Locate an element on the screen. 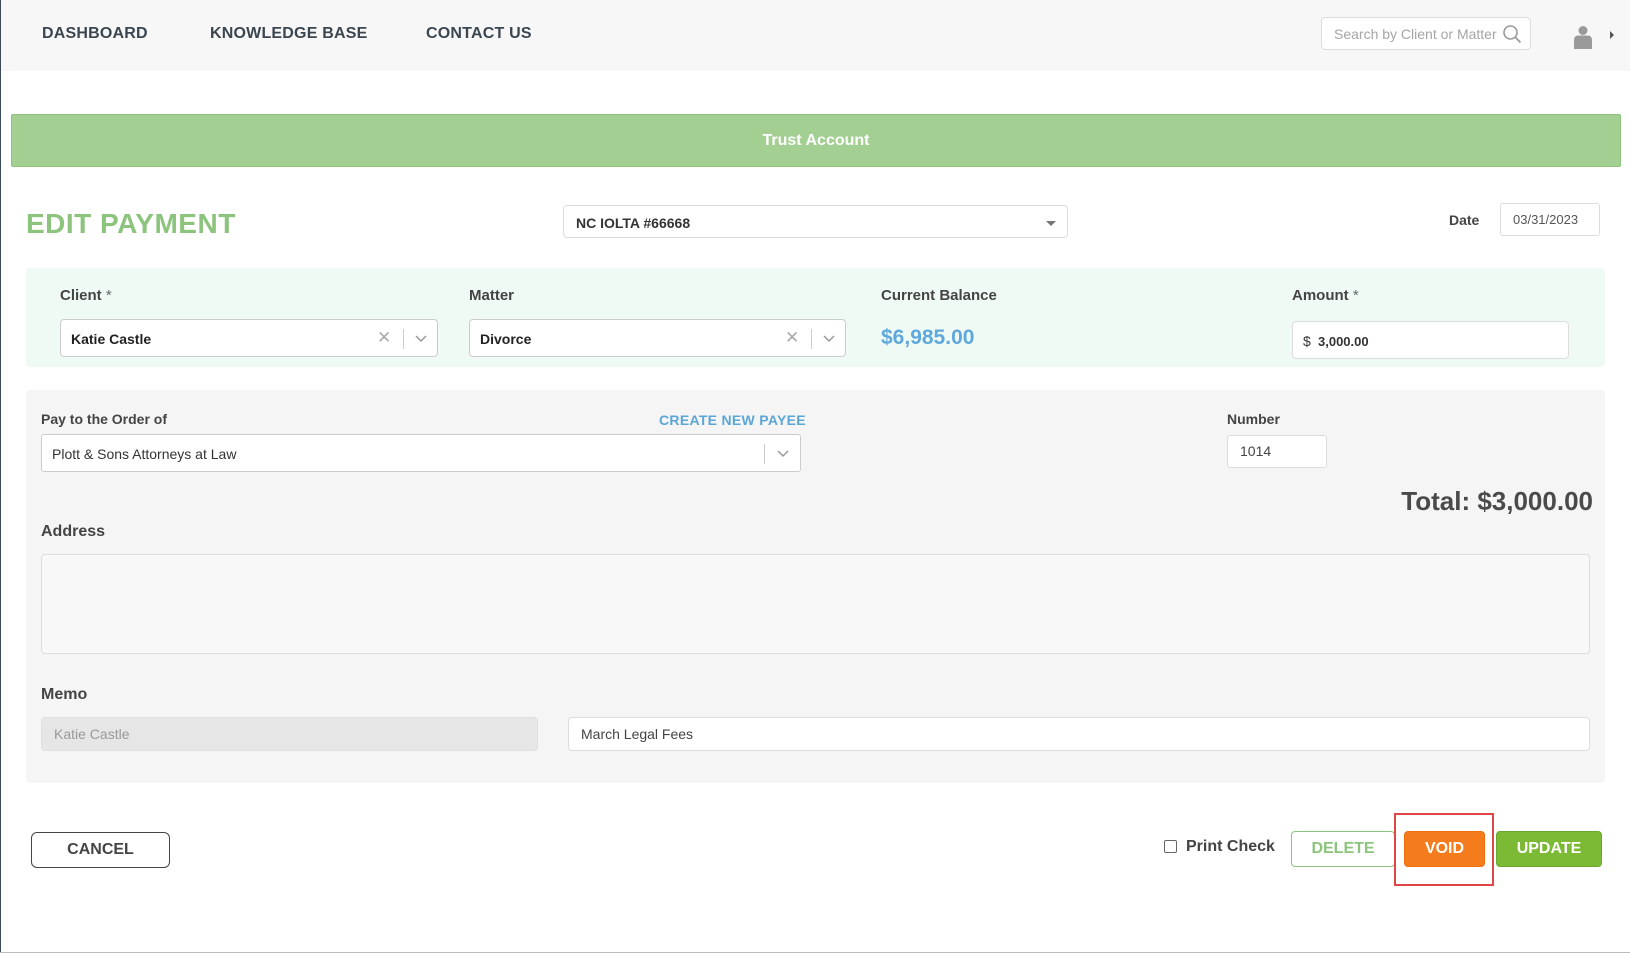 This screenshot has width=1630, height=953. account-select: NC IOLTA #66668 is located at coordinates (815, 221).